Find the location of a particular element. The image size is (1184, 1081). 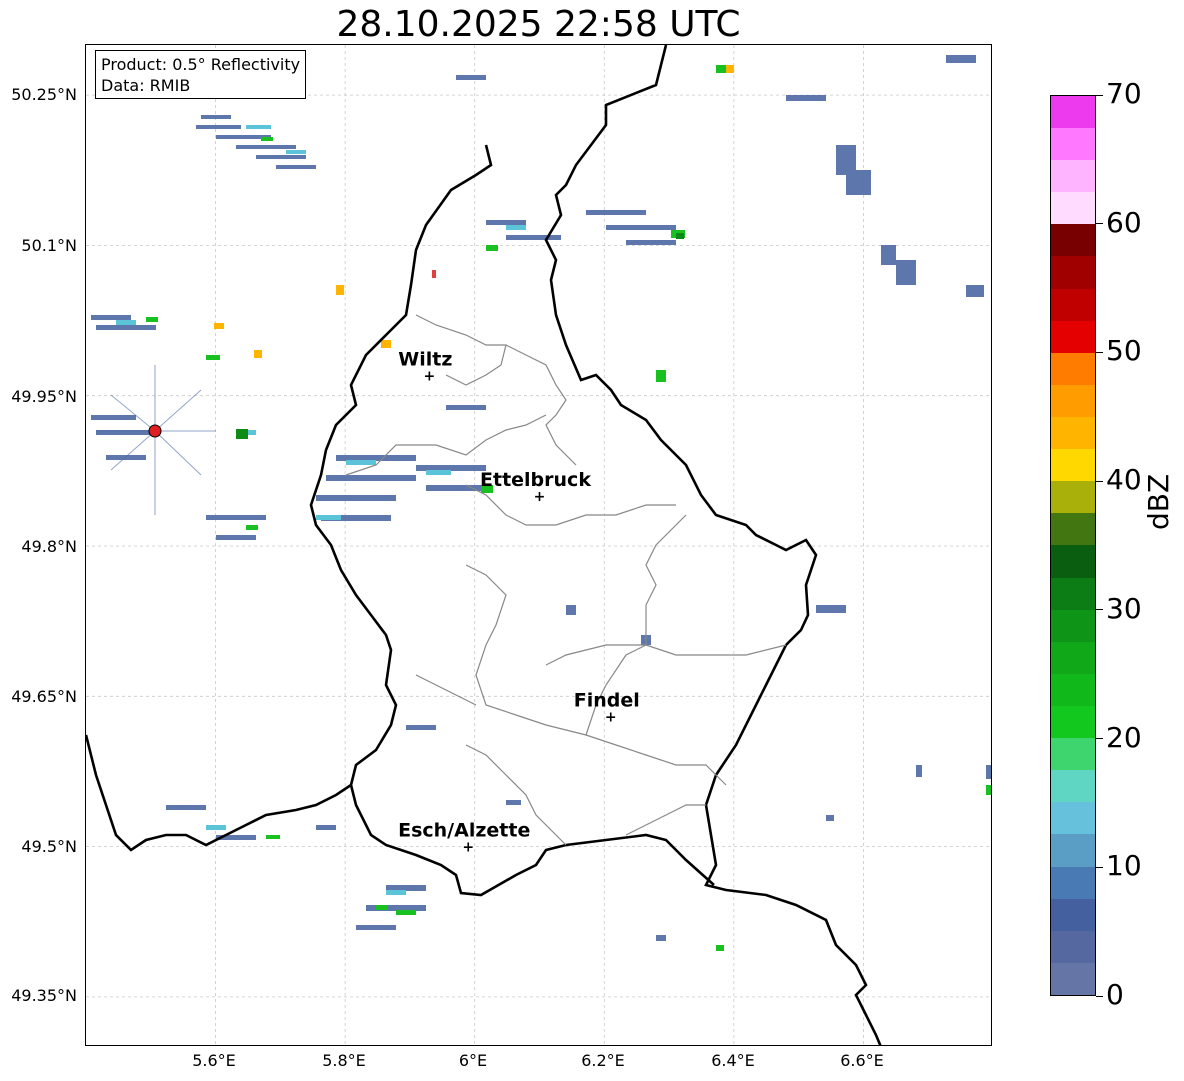

lat-tick: 49.95°N is located at coordinates (44, 396).